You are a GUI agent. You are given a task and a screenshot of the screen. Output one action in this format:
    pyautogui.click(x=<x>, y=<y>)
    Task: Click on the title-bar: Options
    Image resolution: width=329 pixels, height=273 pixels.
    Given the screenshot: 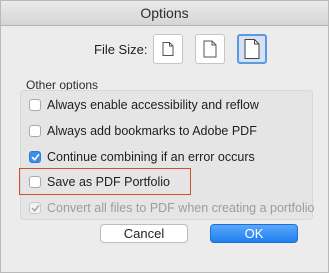 What is the action you would take?
    pyautogui.click(x=164, y=13)
    